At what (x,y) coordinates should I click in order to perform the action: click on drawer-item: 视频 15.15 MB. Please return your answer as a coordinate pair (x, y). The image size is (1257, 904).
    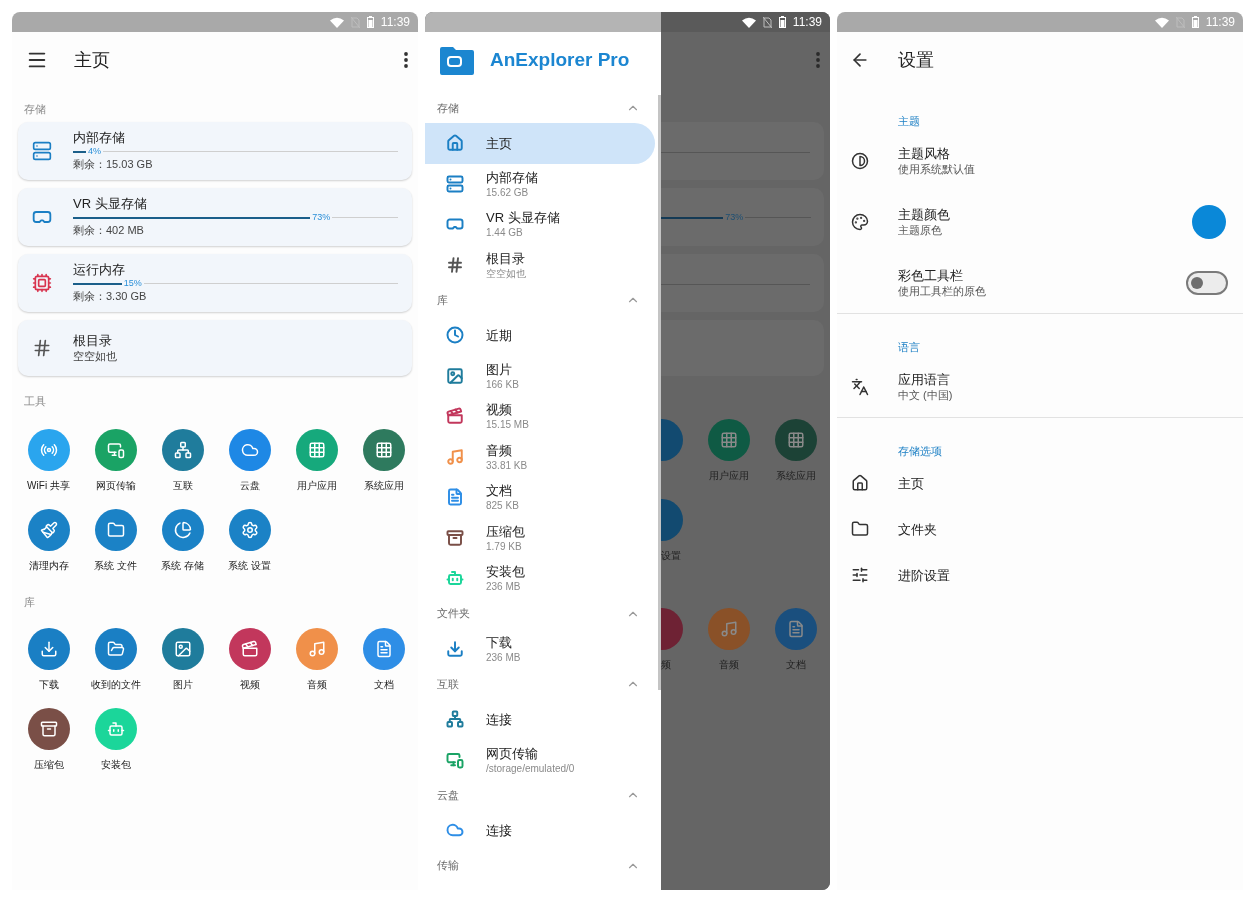
    Looking at the image, I should click on (540, 416).